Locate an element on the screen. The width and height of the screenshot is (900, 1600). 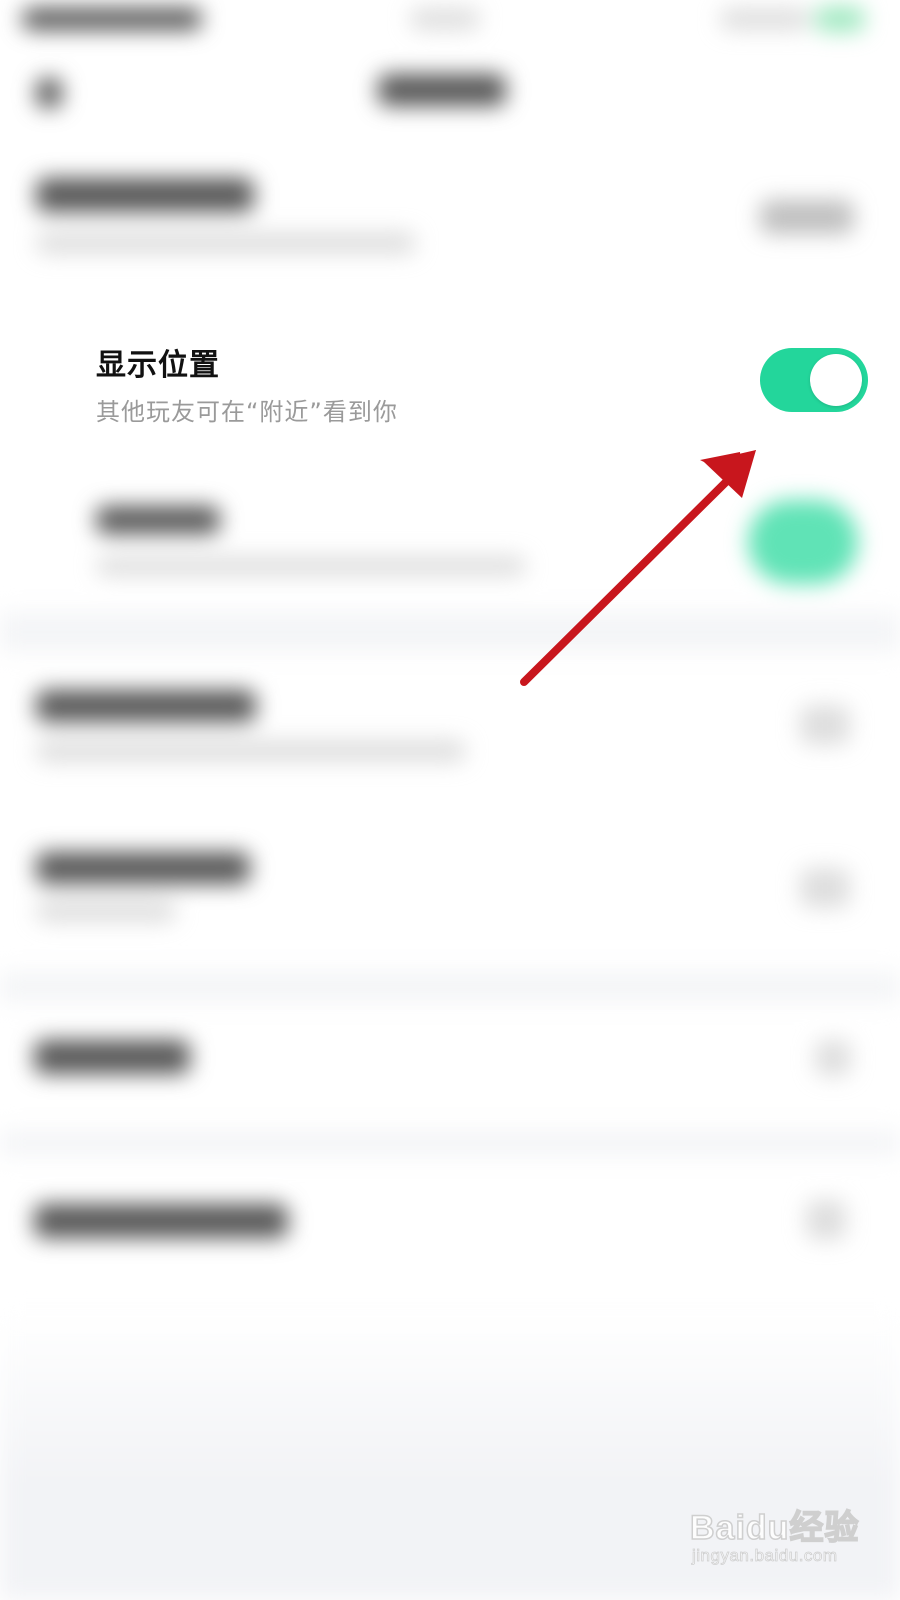
row3-toggle-blur is located at coordinates (803, 542).